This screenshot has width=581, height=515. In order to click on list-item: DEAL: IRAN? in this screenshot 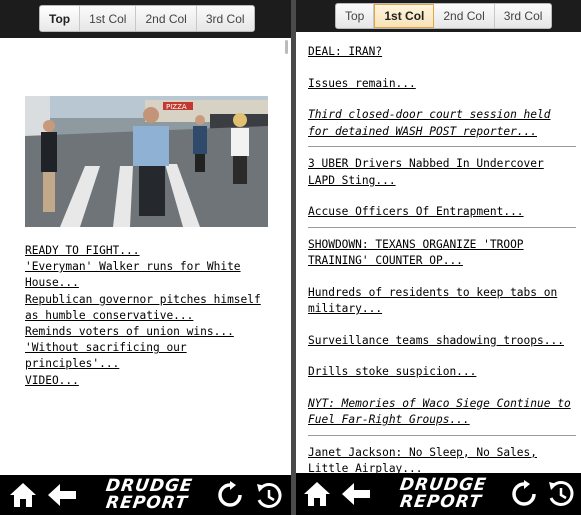, I will do `click(442, 55)`.